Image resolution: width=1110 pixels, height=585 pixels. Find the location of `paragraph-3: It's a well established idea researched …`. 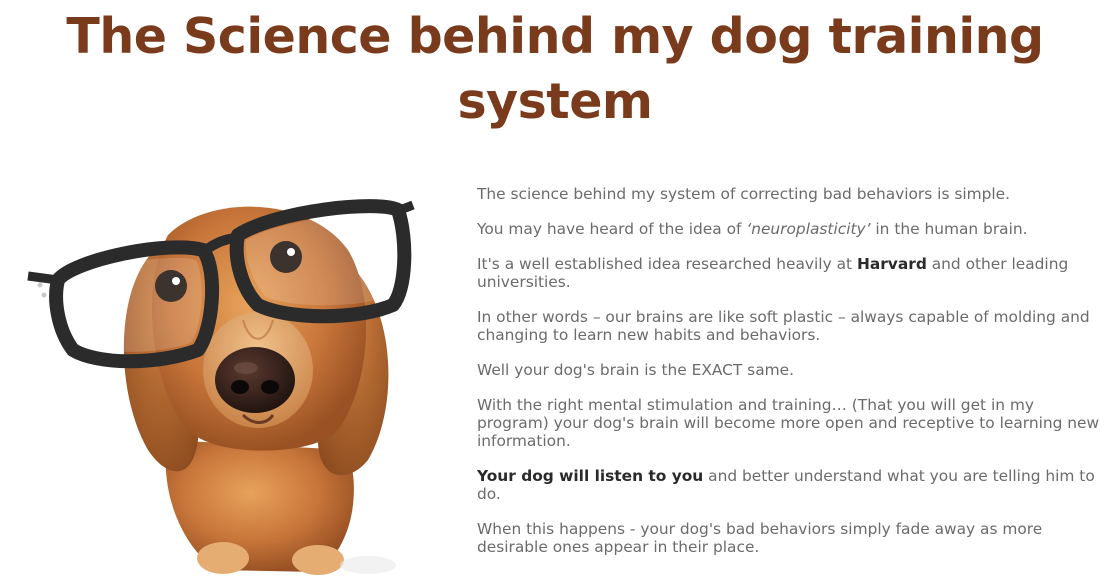

paragraph-3: It's a well established idea researched … is located at coordinates (791, 273).